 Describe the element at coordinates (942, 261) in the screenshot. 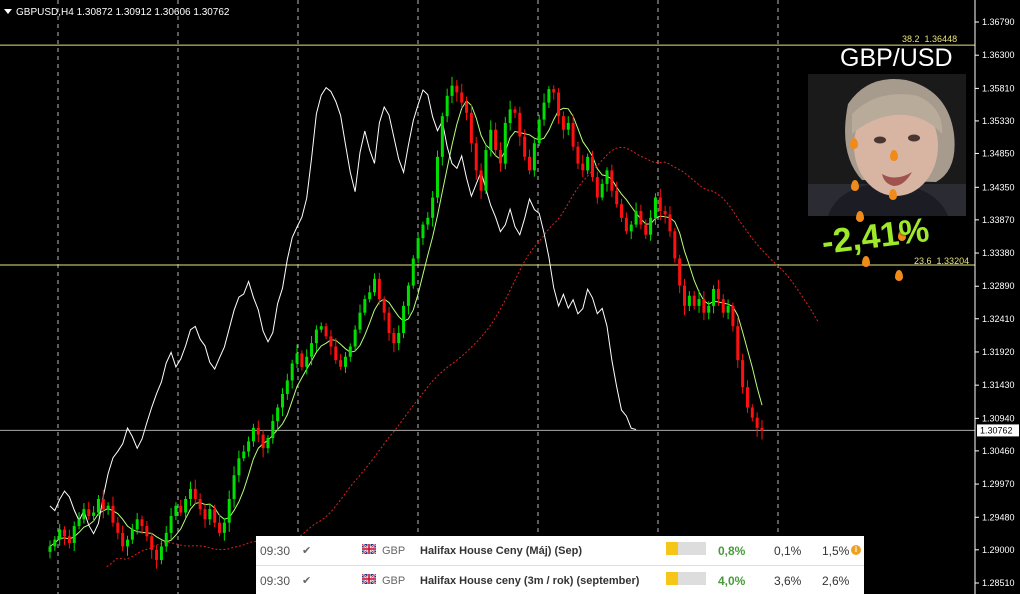

I see `fib-level-23-label: 23.6 1.33204` at that location.